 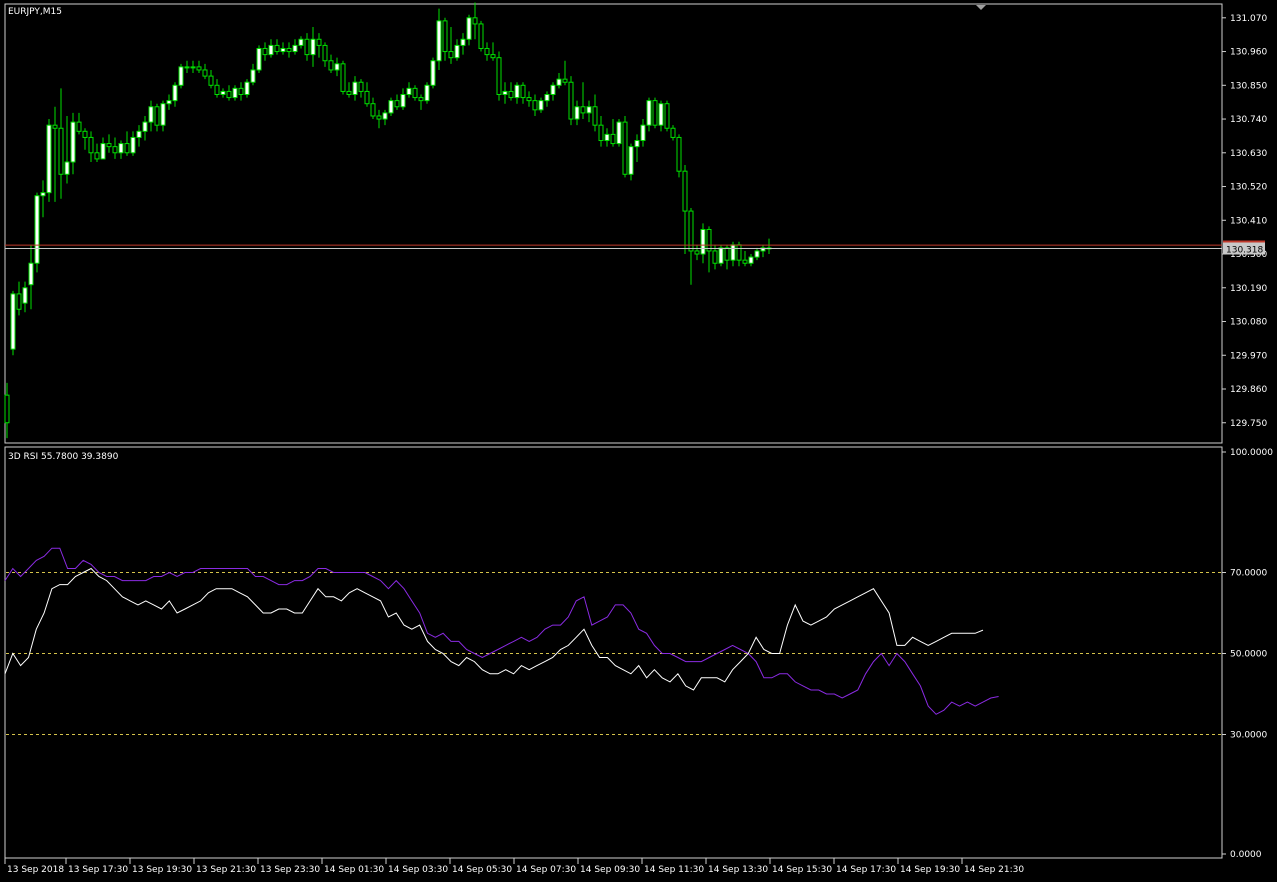 I want to click on price-tick-label: 130.080, so click(x=1248, y=323).